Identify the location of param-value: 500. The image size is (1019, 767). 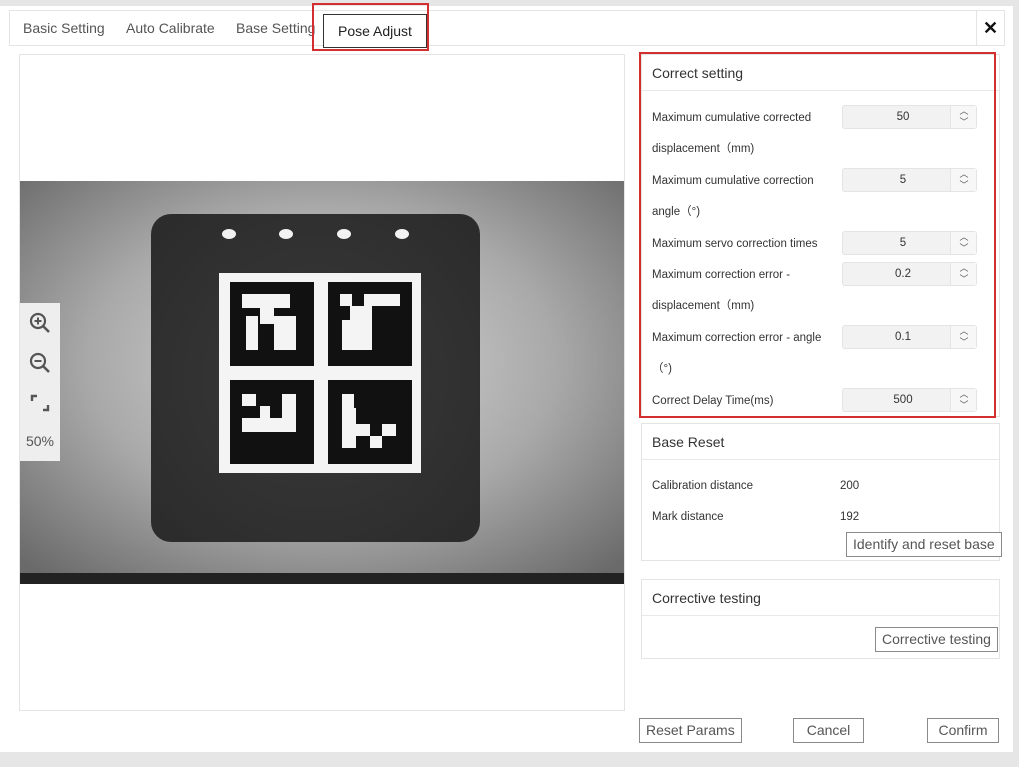
(903, 400).